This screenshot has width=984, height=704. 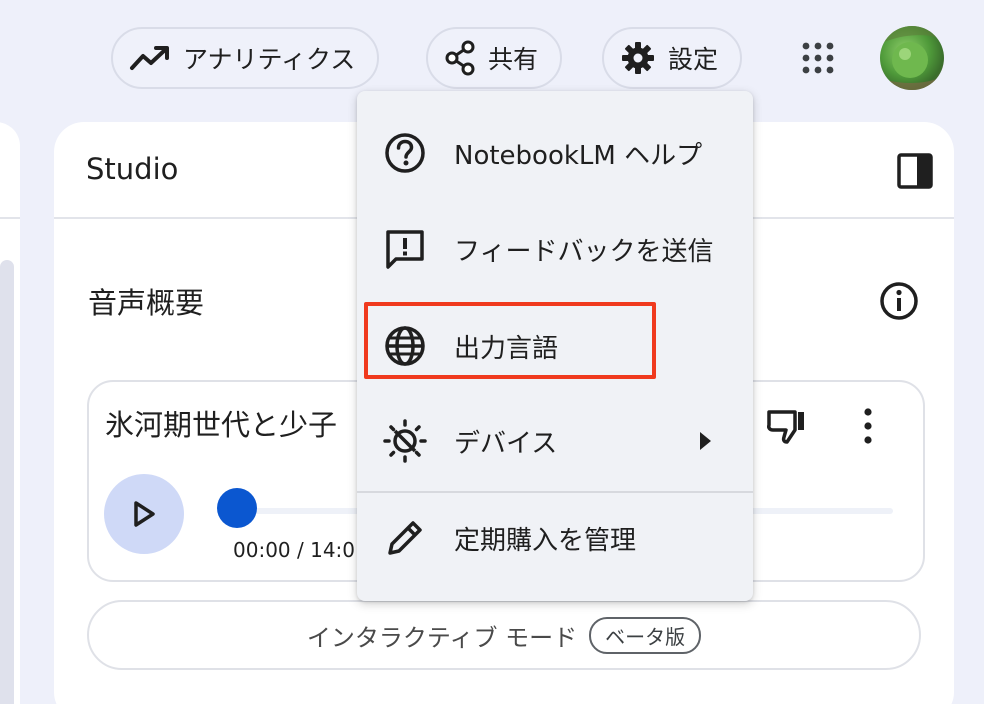 What do you see at coordinates (545, 540) in the screenshot?
I see `menu-item-label: 定期購入を管理` at bounding box center [545, 540].